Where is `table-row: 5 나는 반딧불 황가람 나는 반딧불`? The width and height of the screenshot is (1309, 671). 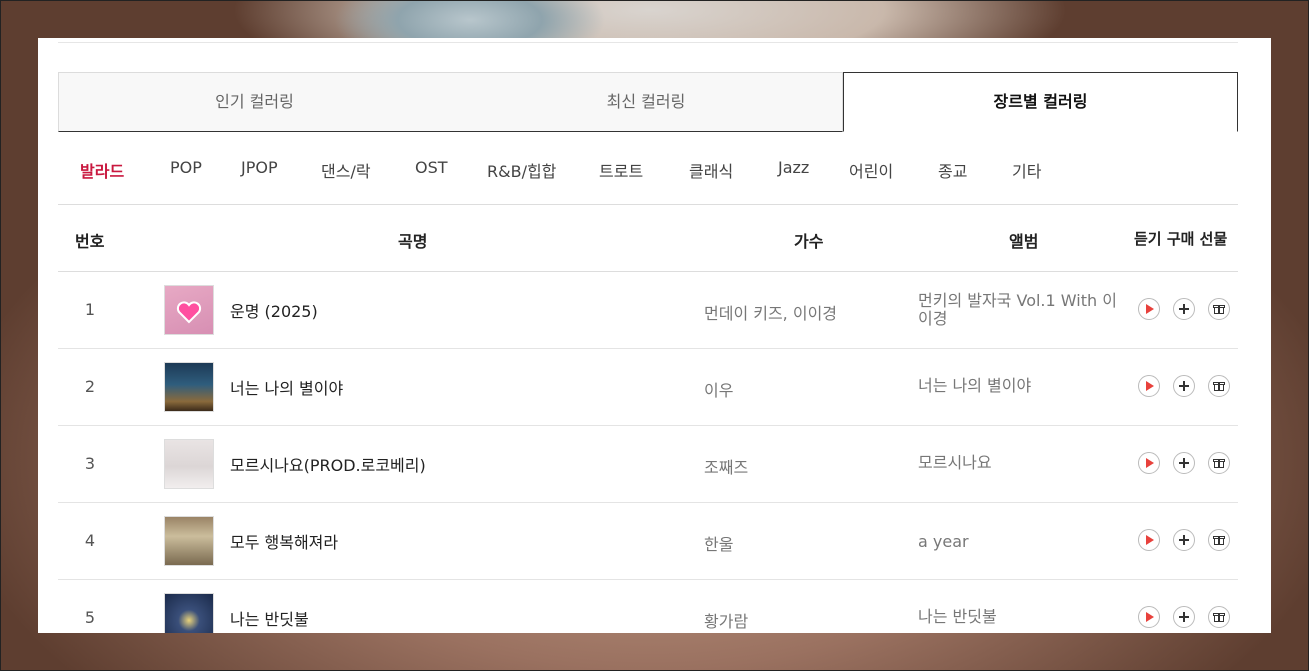 table-row: 5 나는 반딧불 황가람 나는 반딧불 is located at coordinates (648, 606).